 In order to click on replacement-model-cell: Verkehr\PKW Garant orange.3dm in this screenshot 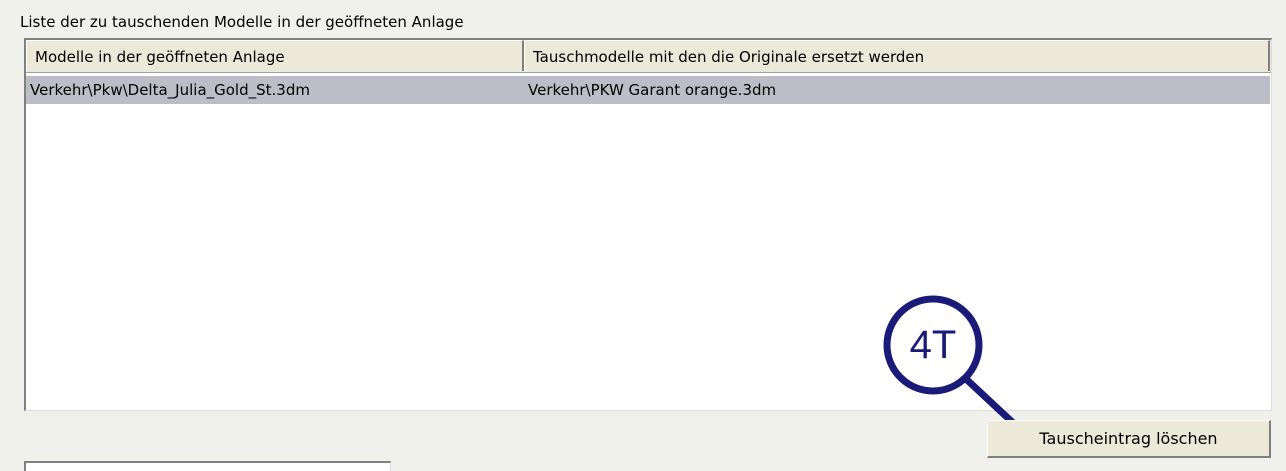, I will do `click(652, 90)`.